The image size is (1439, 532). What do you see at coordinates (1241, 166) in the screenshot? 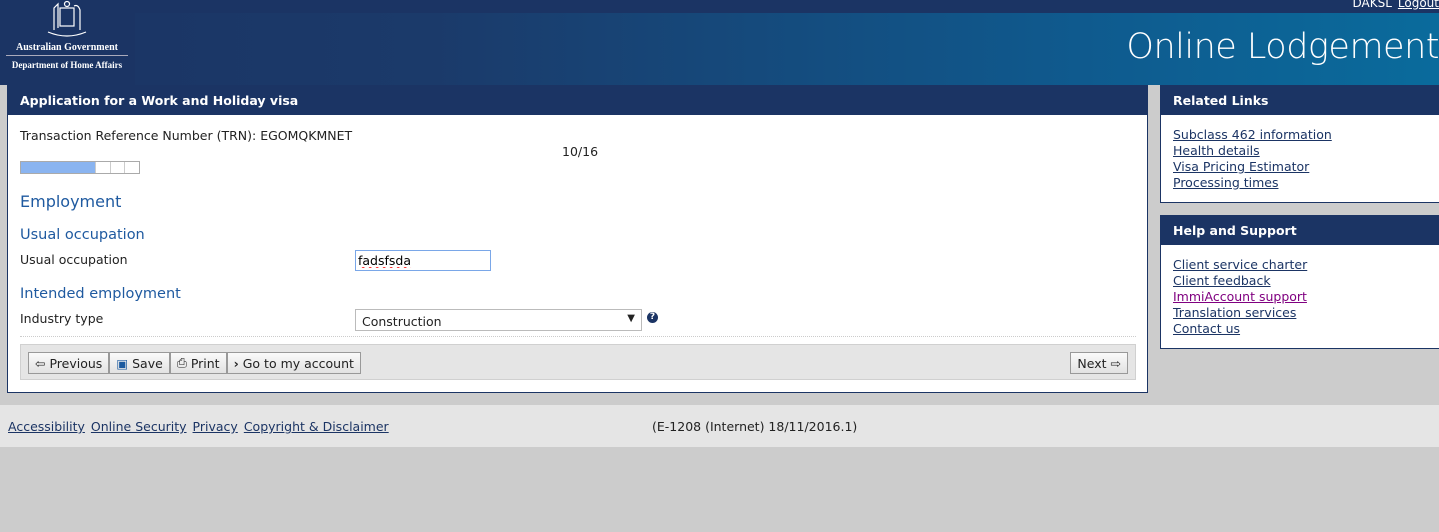
I see `sidebar-link: Visa Pricing Estimator` at bounding box center [1241, 166].